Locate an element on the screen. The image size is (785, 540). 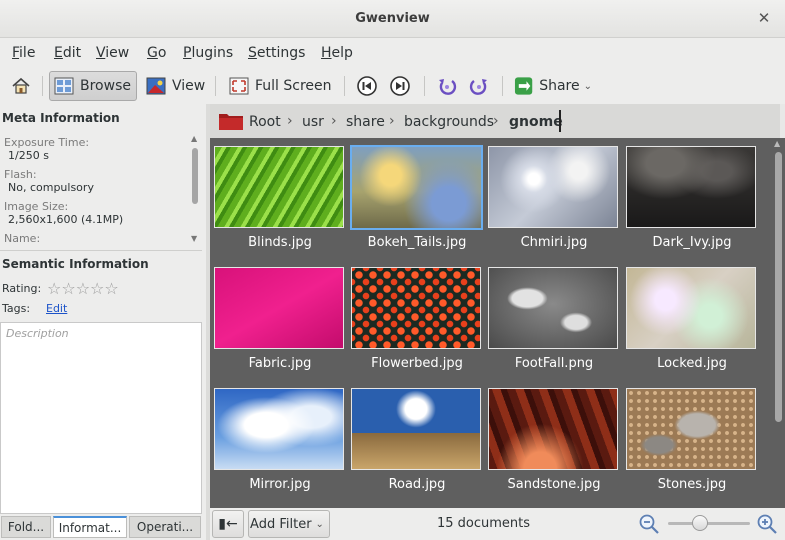
window-title: Gwenview is located at coordinates (392, 18).